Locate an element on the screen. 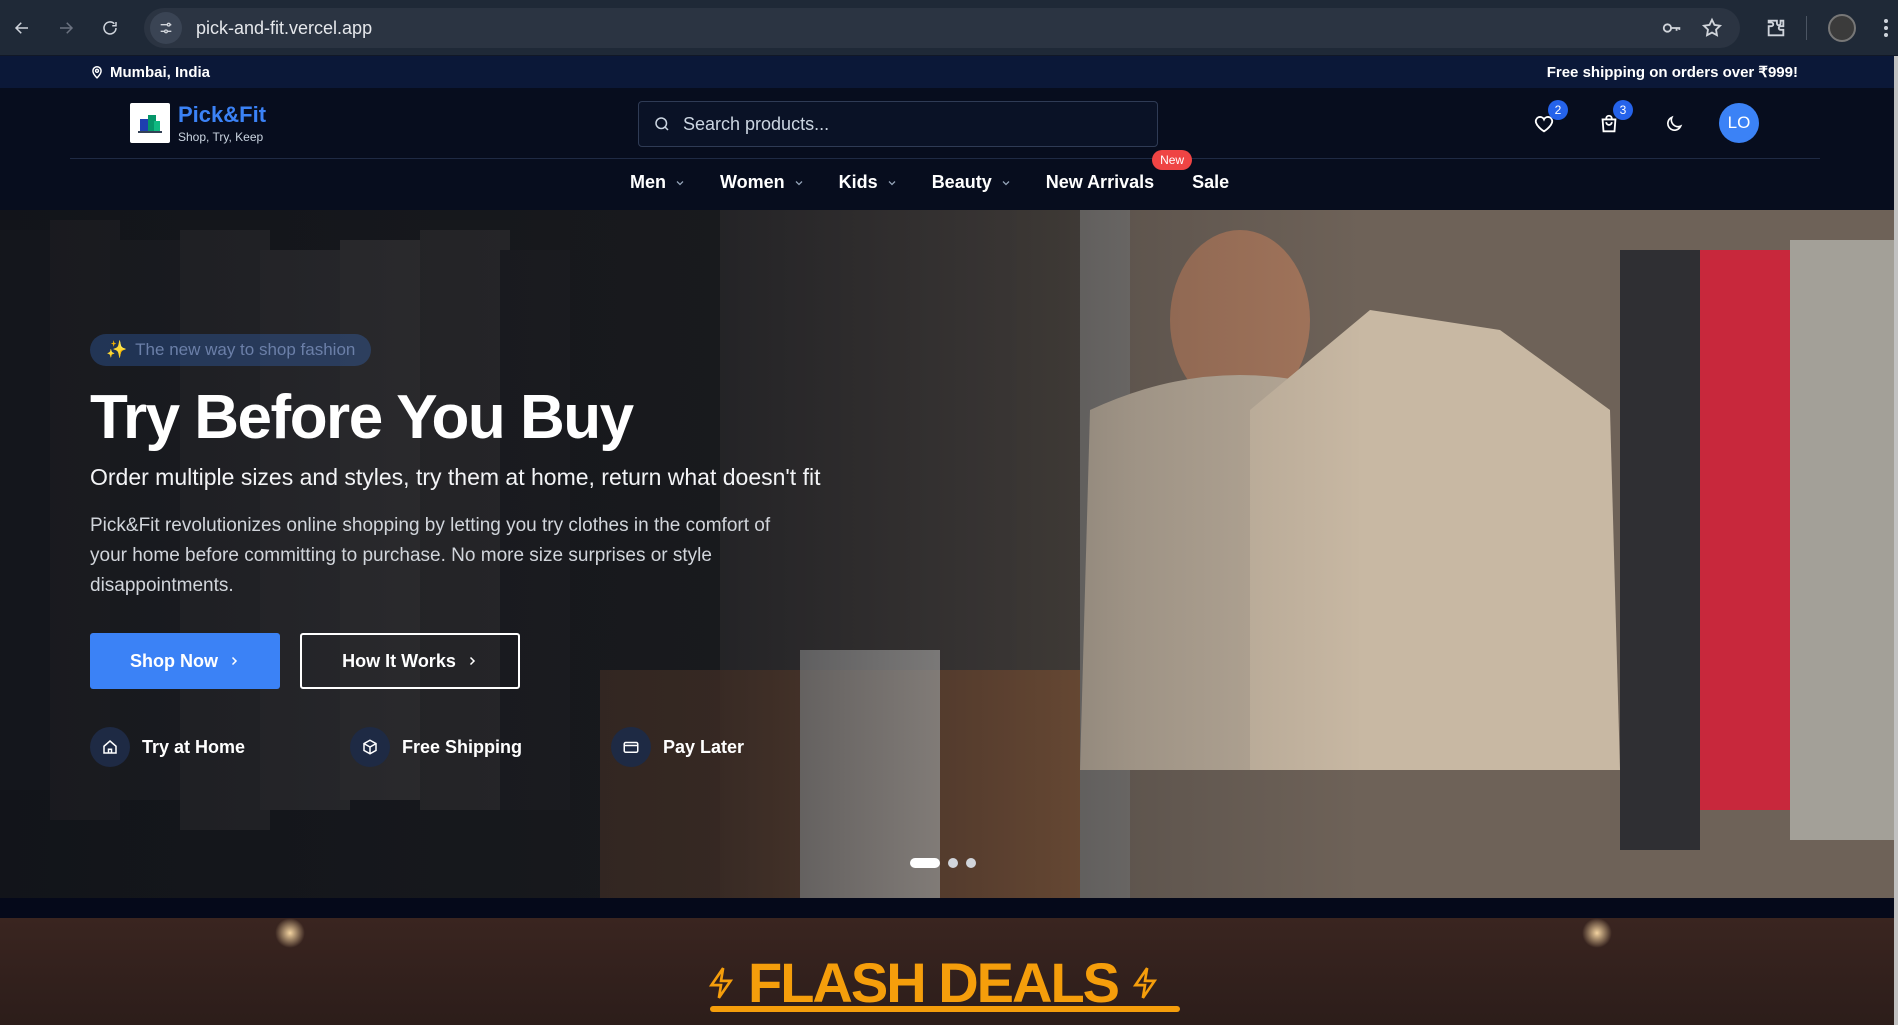 This screenshot has width=1898, height=1025. more-menu-icon is located at coordinates (1886, 28).